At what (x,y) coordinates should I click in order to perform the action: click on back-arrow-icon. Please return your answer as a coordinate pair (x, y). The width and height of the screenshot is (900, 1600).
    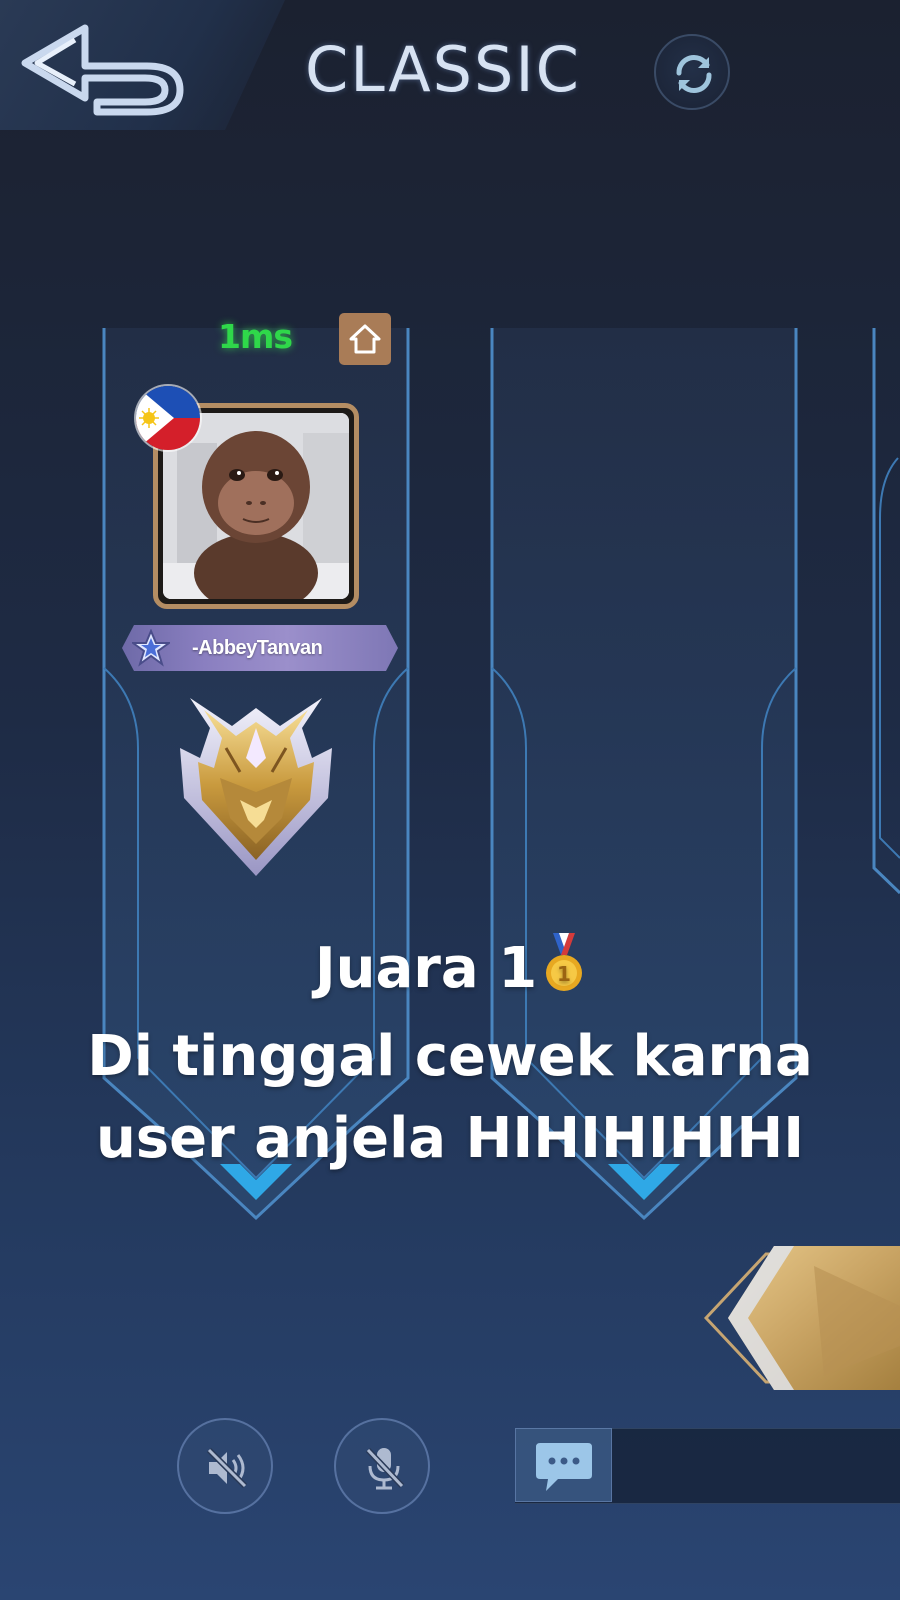
    Looking at the image, I should click on (102, 70).